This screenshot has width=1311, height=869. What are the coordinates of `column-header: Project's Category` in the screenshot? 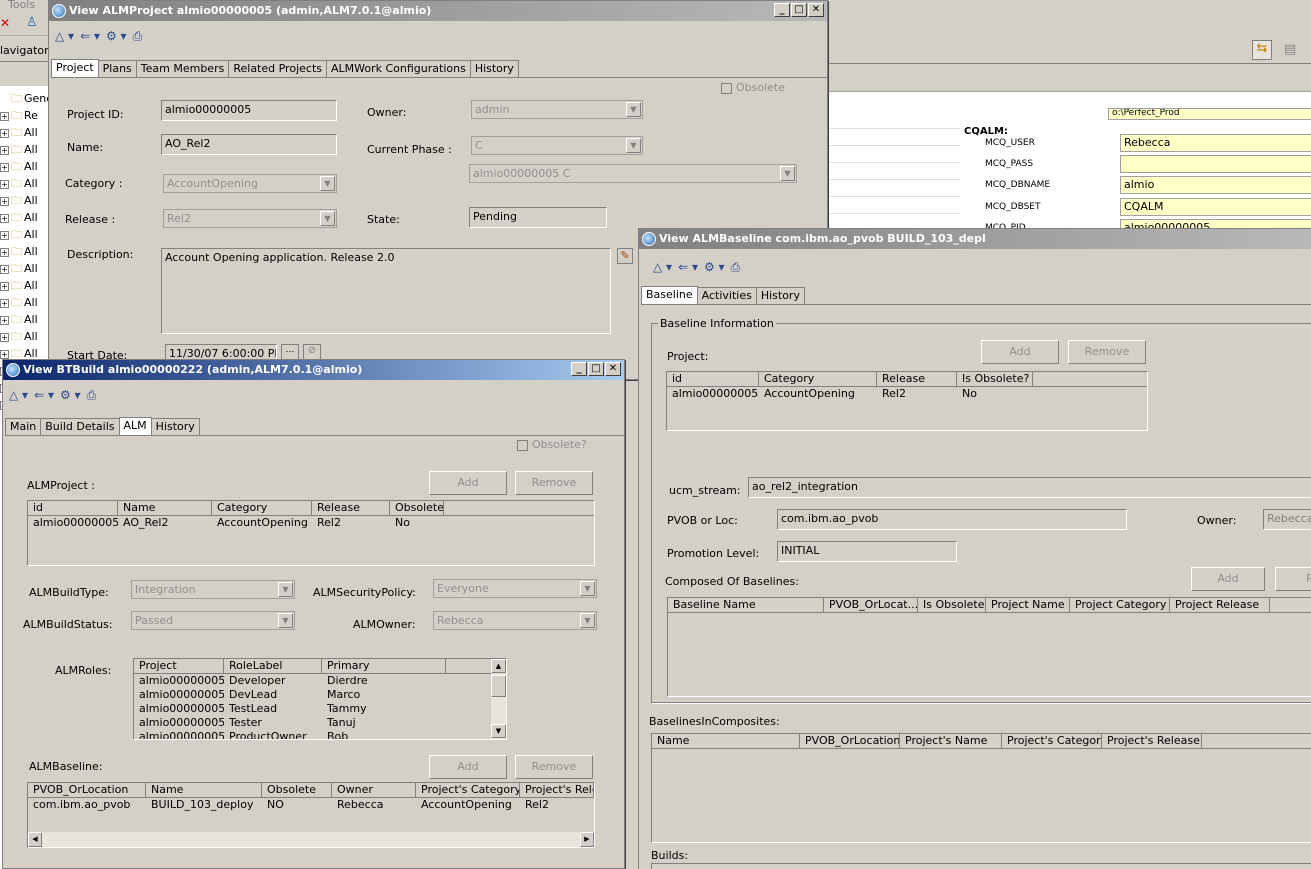 It's located at (1052, 741).